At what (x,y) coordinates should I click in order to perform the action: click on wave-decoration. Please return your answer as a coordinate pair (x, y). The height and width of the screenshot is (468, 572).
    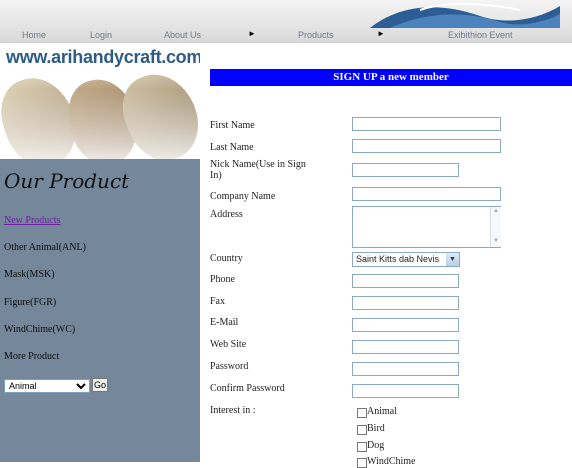
    Looking at the image, I should click on (465, 15).